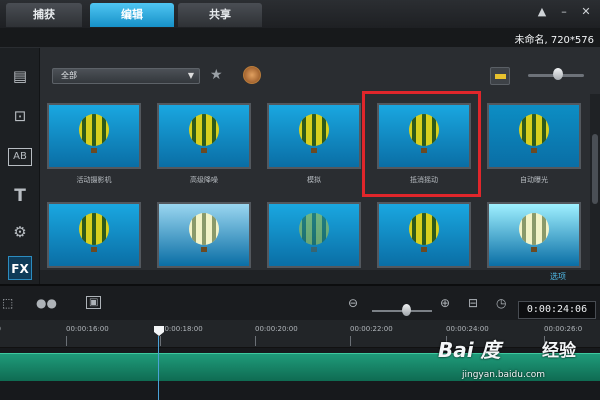 The height and width of the screenshot is (400, 600). I want to click on tab-edit: 编辑, so click(132, 15).